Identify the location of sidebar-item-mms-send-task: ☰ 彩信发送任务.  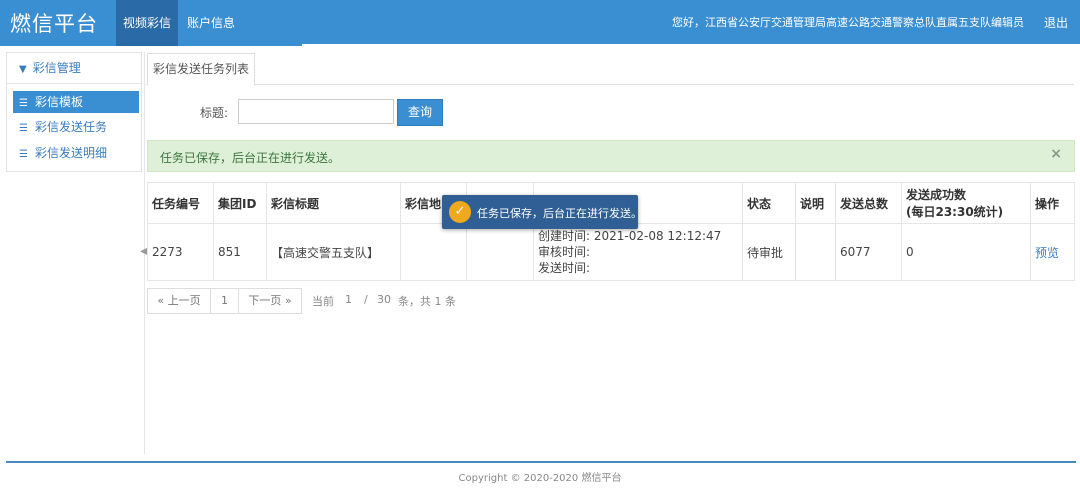
(76, 127).